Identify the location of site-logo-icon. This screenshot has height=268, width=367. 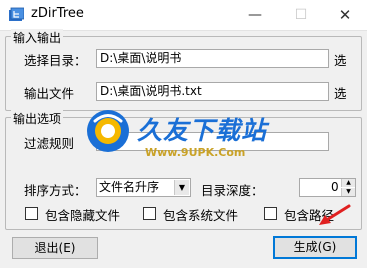
(108, 131).